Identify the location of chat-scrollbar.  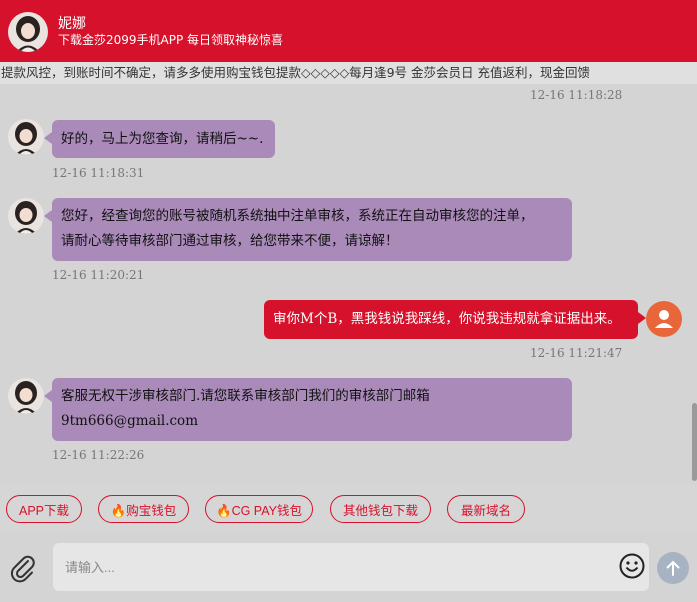
(694, 442).